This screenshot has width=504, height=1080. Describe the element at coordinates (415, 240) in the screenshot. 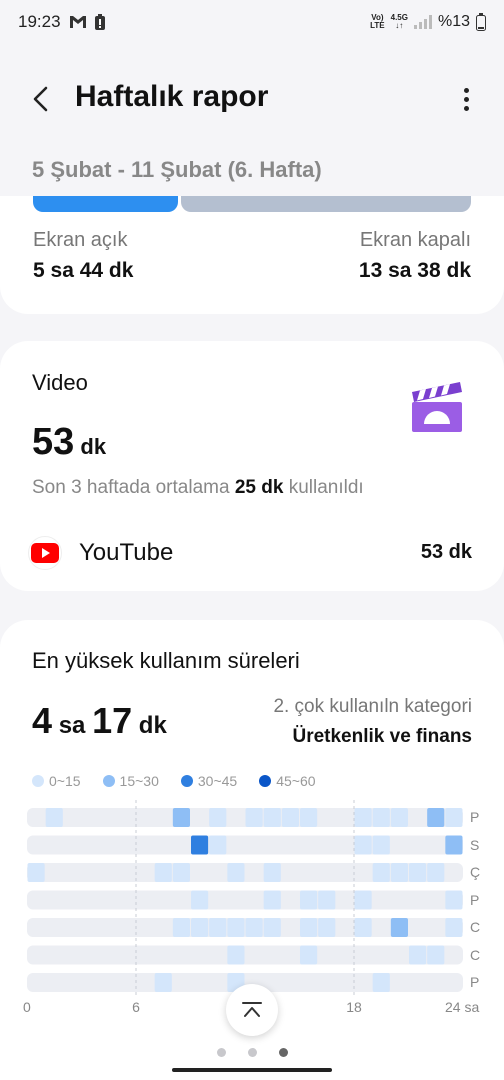

I see `screen-off-label: Ekran kapalı` at that location.